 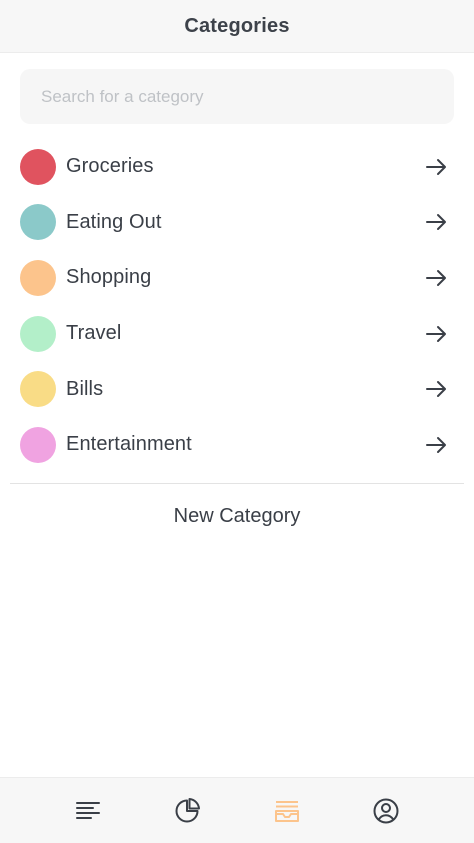 What do you see at coordinates (237, 389) in the screenshot?
I see `category-row-bills: Bills` at bounding box center [237, 389].